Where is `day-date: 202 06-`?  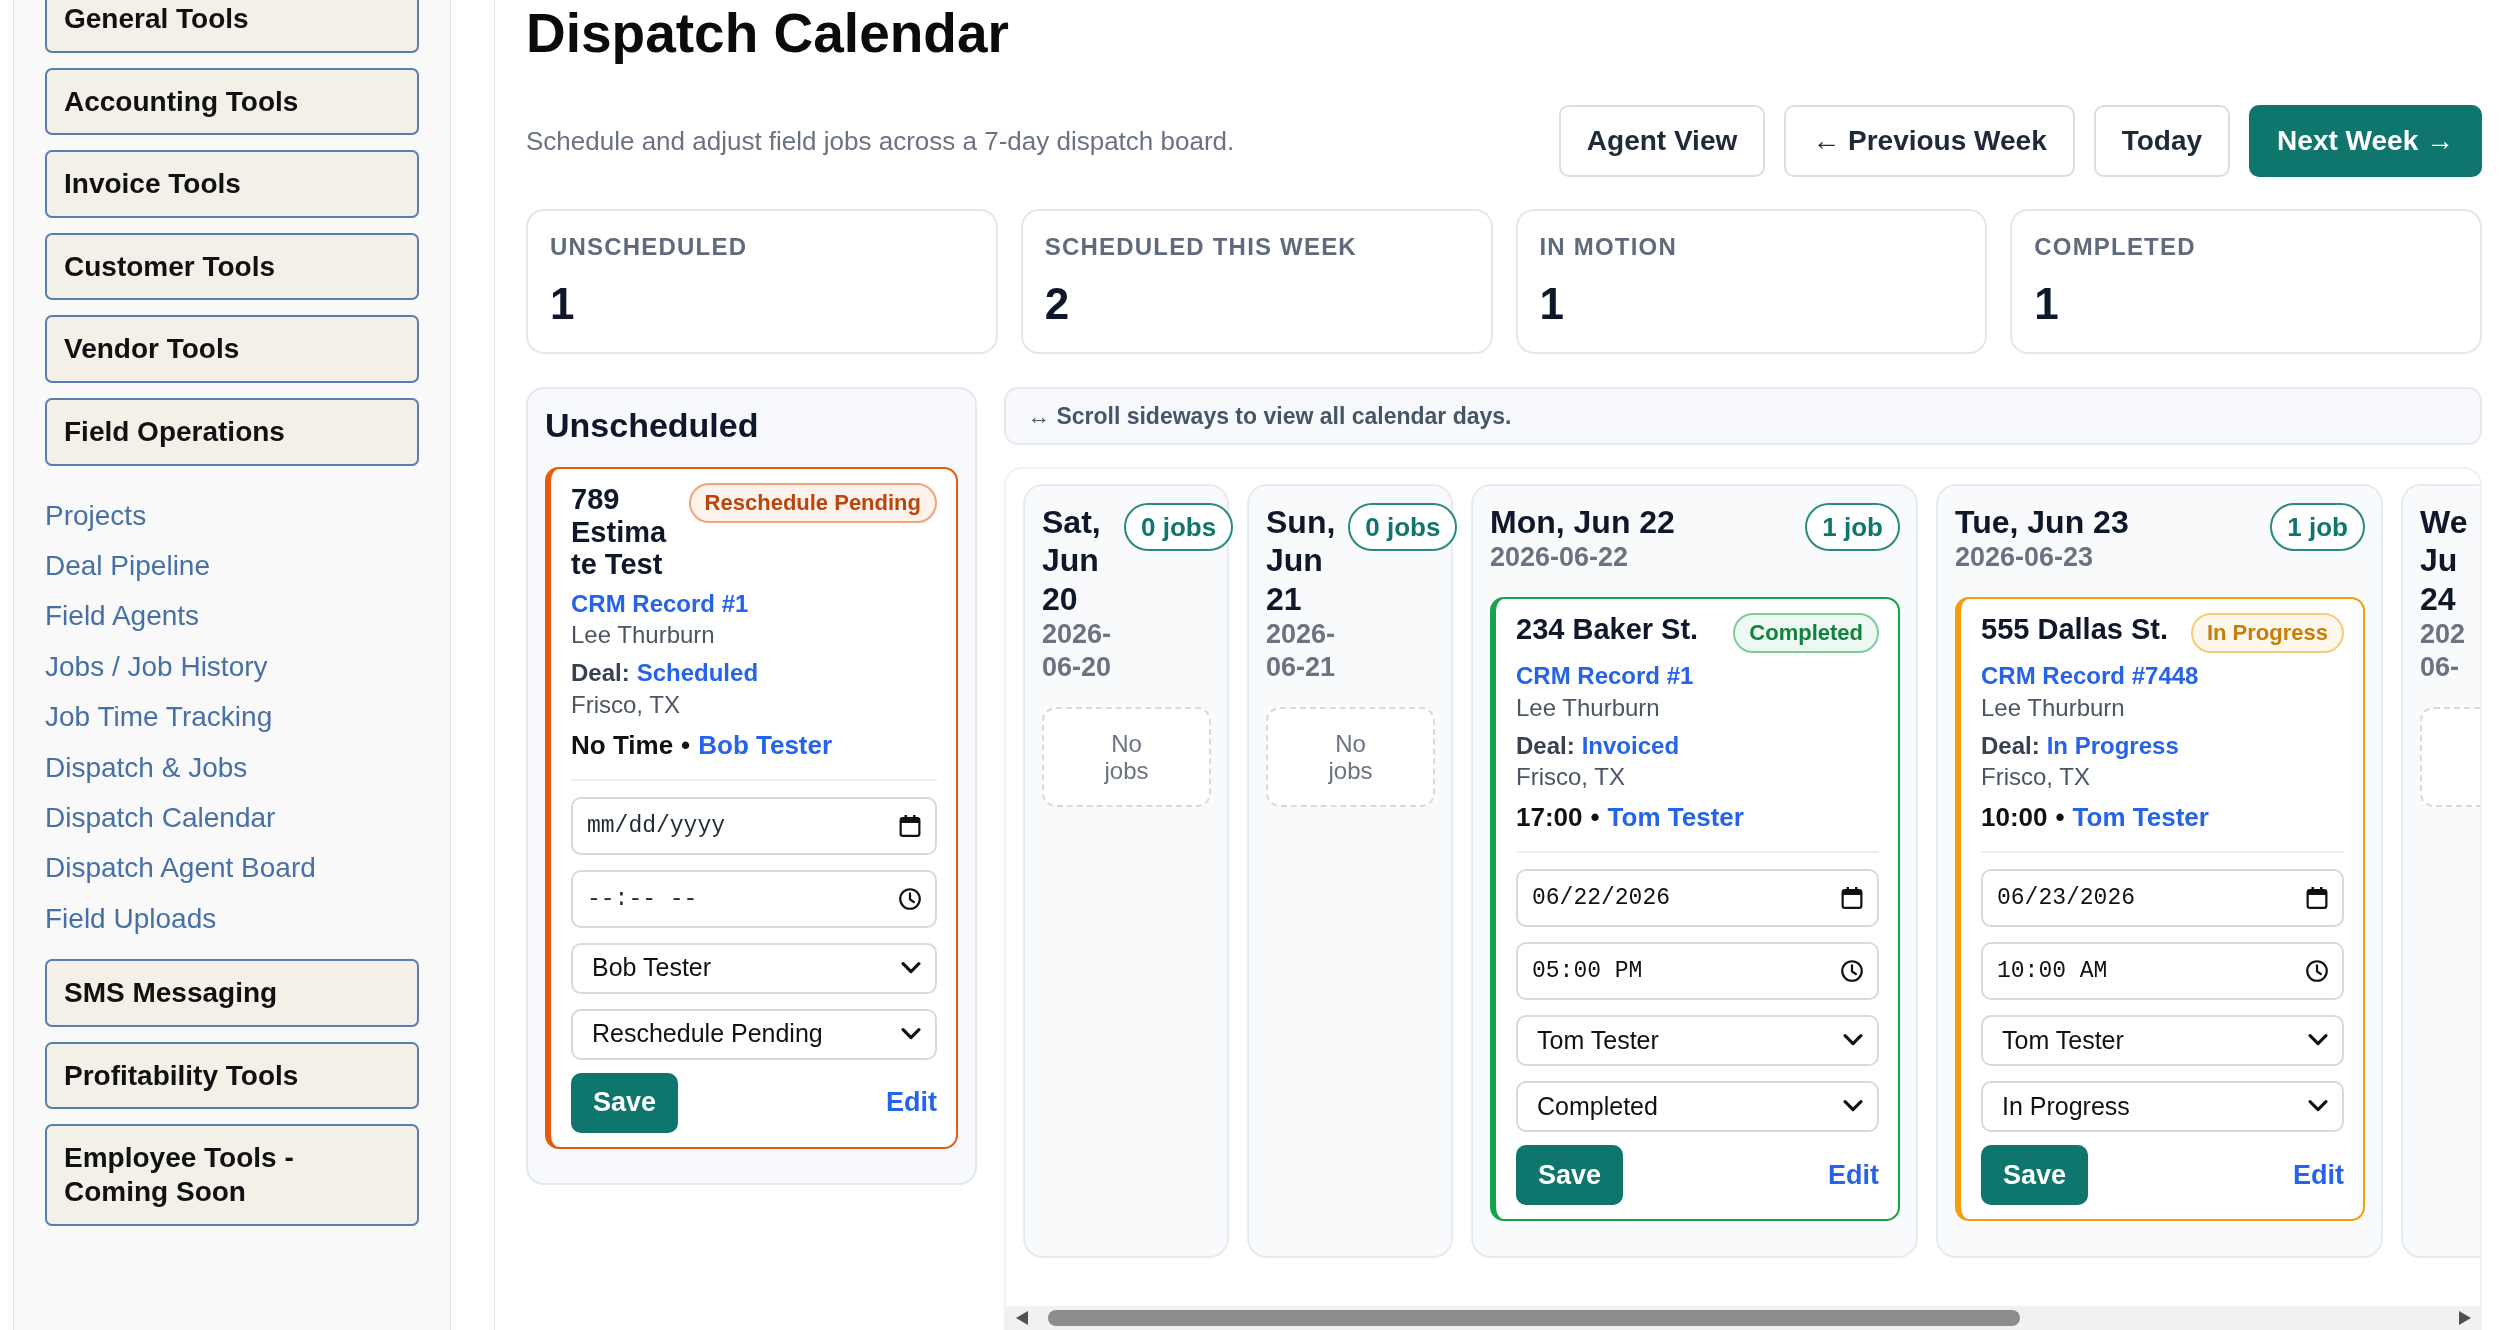 day-date: 202 06- is located at coordinates (2443, 650).